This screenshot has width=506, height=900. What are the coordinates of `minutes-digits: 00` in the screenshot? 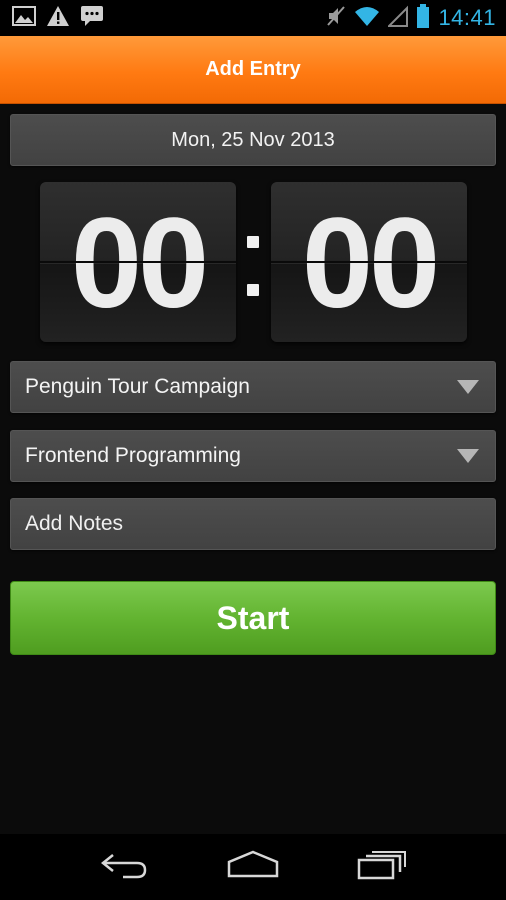 It's located at (370, 263).